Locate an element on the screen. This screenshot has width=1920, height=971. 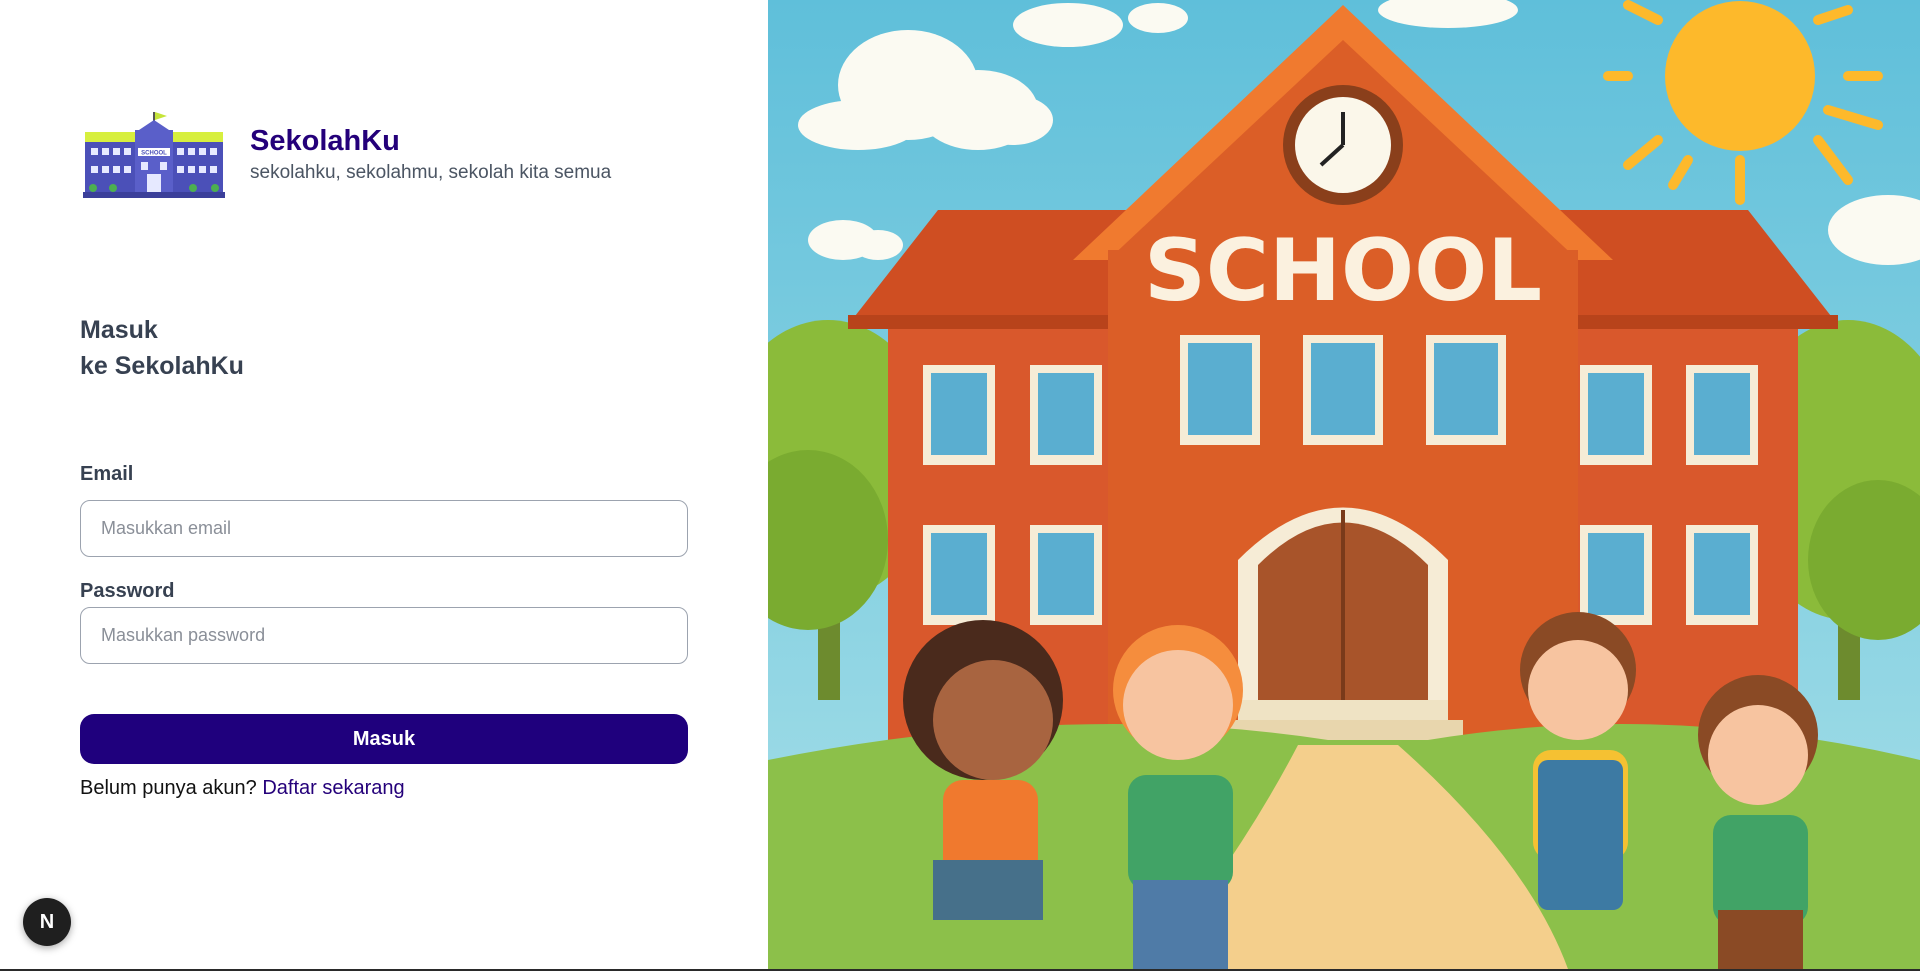
signup-prompt-text: Belum punya akun? is located at coordinates (168, 788).